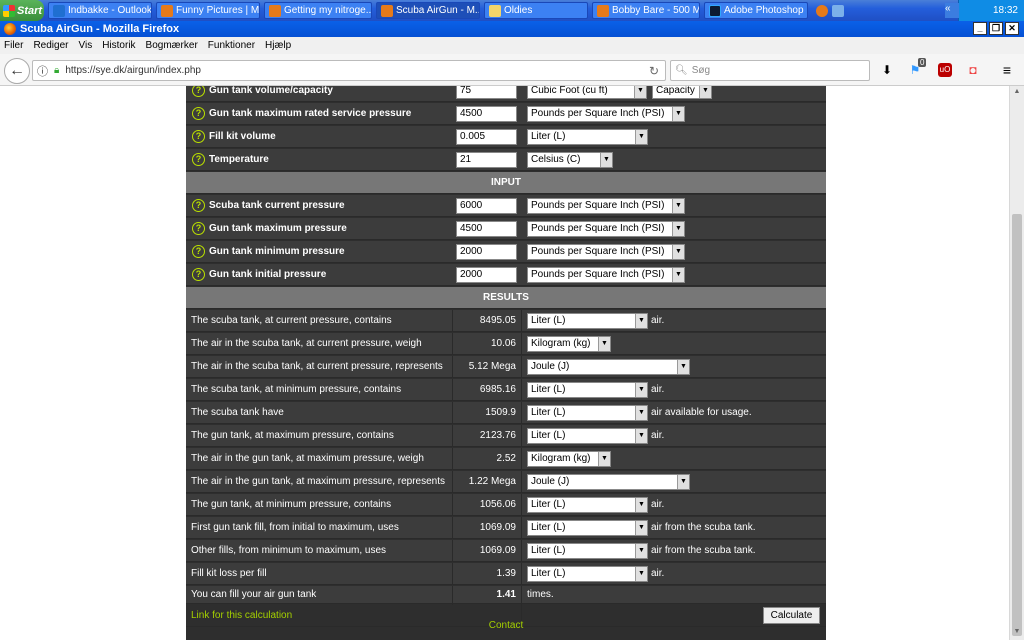 The image size is (1024, 640). I want to click on menu-filer: Filer, so click(13, 45).